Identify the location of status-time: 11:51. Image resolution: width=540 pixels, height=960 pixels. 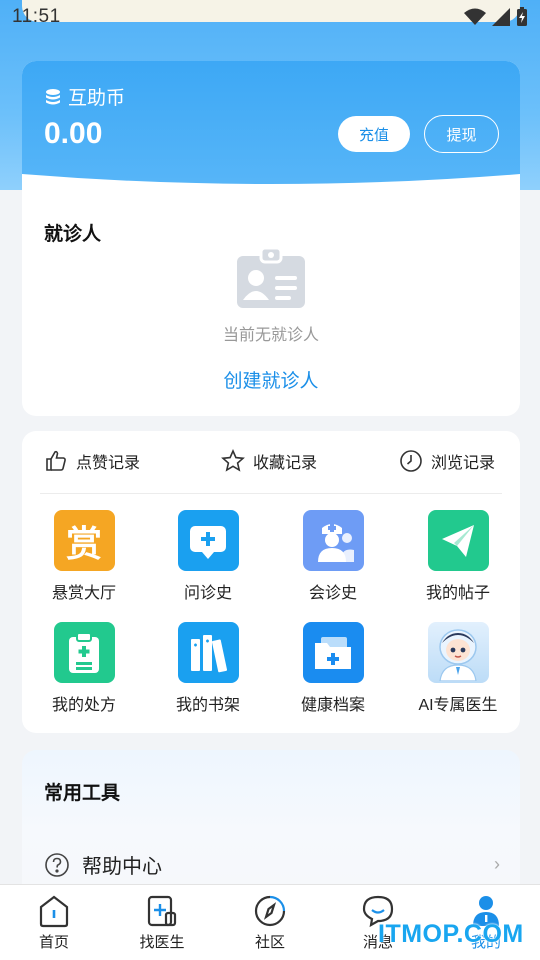
(36, 16).